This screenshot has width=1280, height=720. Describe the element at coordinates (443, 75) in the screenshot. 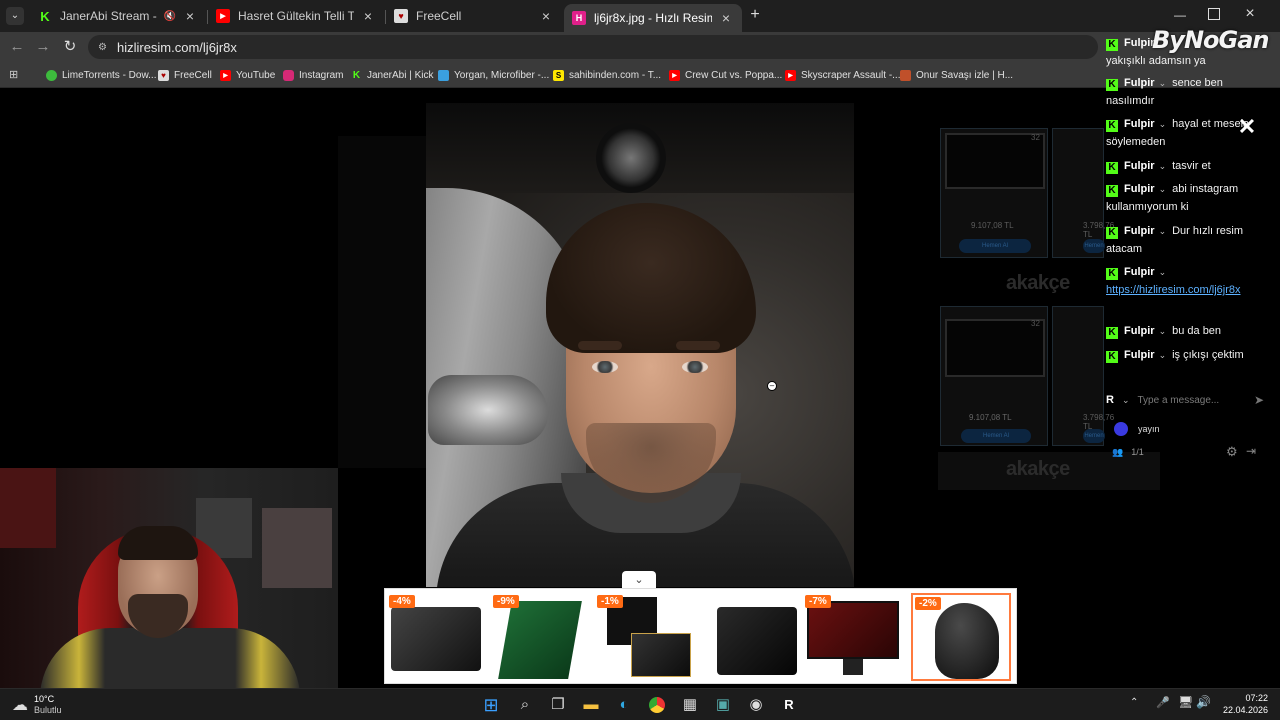

I see `shop-icon` at that location.